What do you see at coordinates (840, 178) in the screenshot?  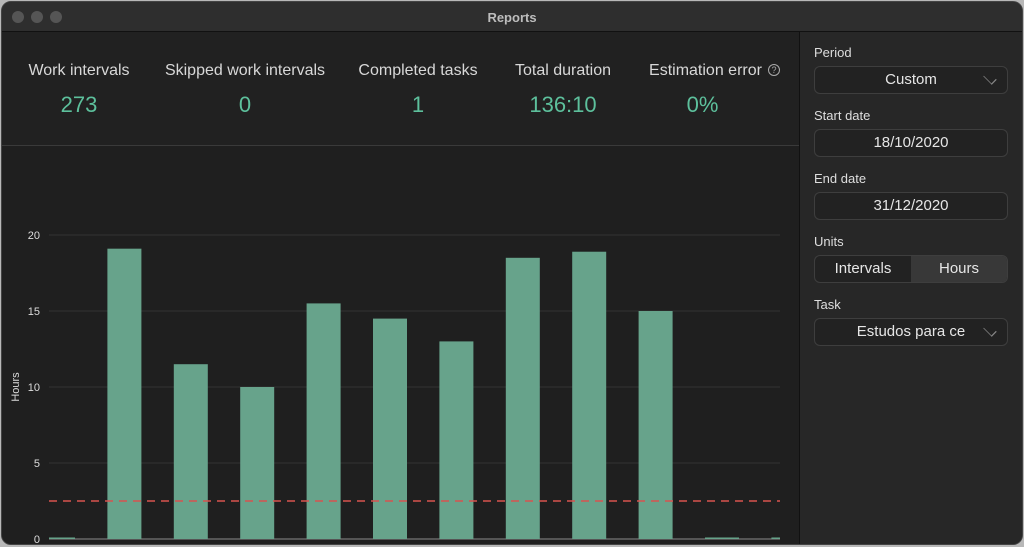 I see `end-date-label: End date` at bounding box center [840, 178].